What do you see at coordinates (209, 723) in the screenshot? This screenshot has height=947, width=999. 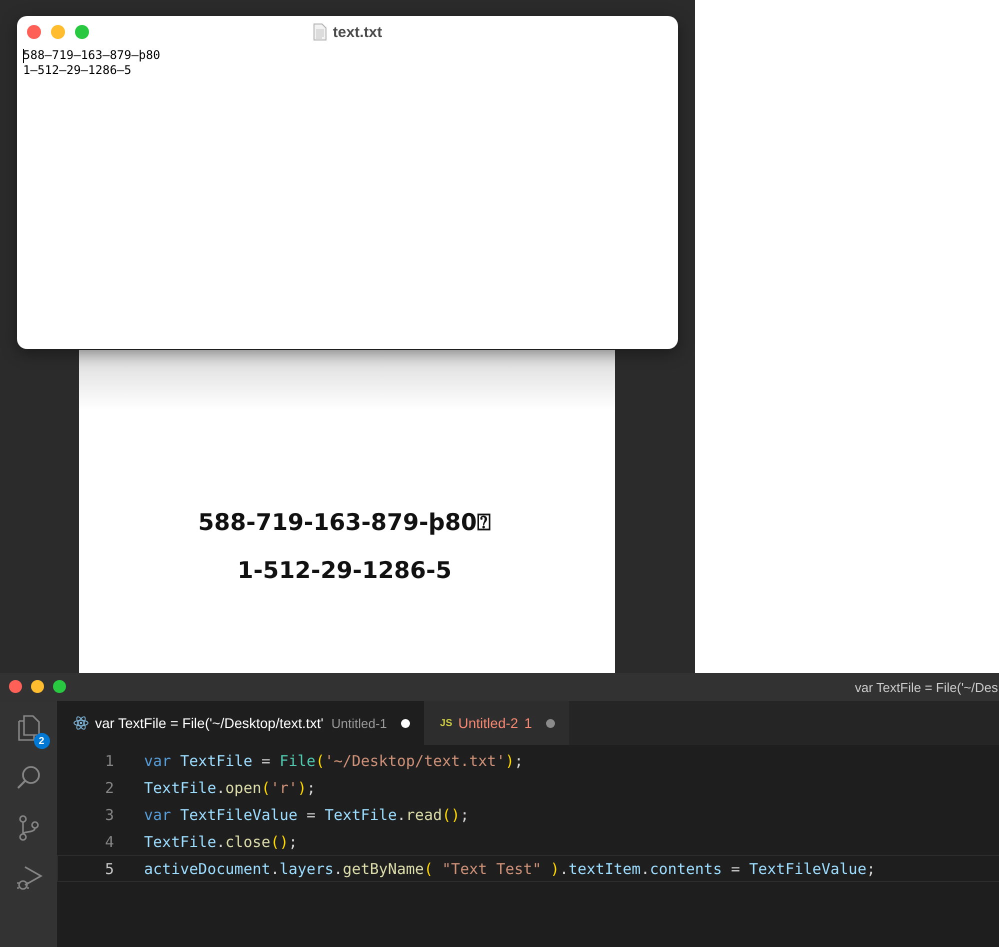 I see `tab-label: var TextFile = File('~/Desktop/text.txt'` at bounding box center [209, 723].